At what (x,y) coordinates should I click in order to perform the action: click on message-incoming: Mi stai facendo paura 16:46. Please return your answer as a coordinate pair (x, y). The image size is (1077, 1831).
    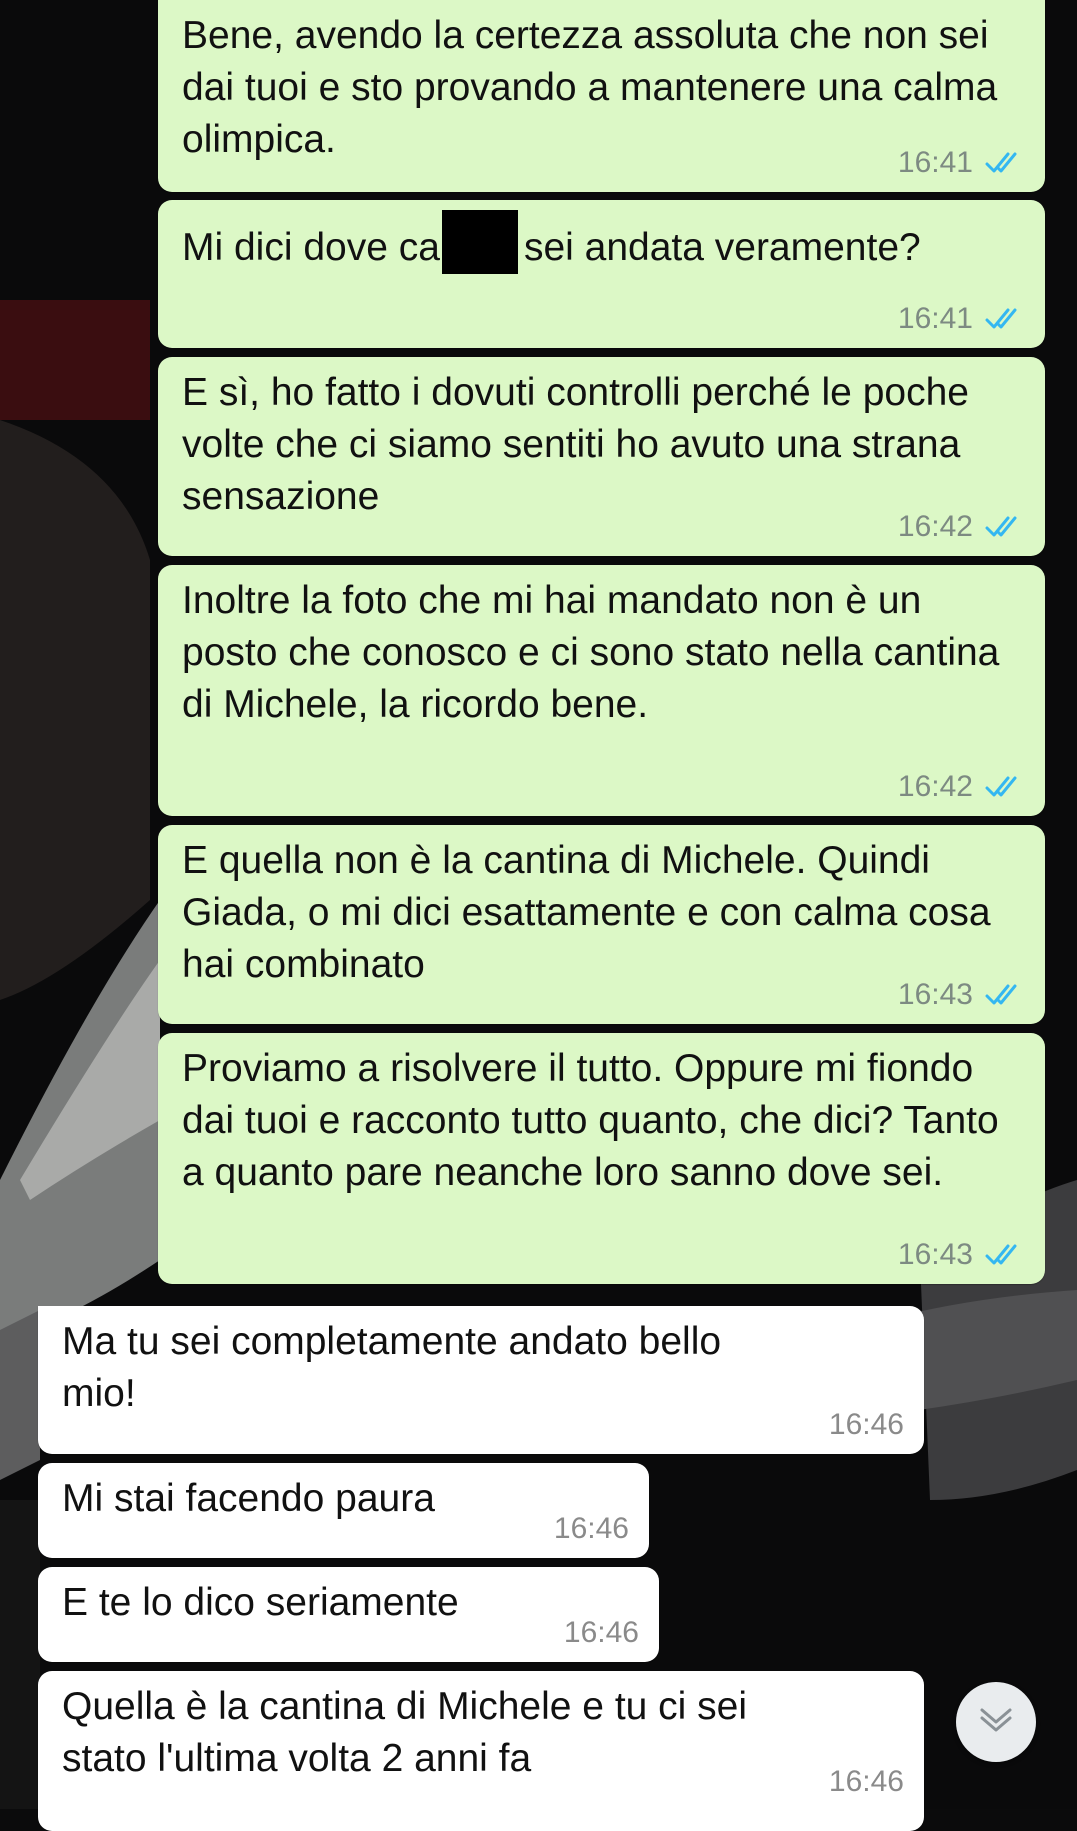
    Looking at the image, I should click on (343, 1510).